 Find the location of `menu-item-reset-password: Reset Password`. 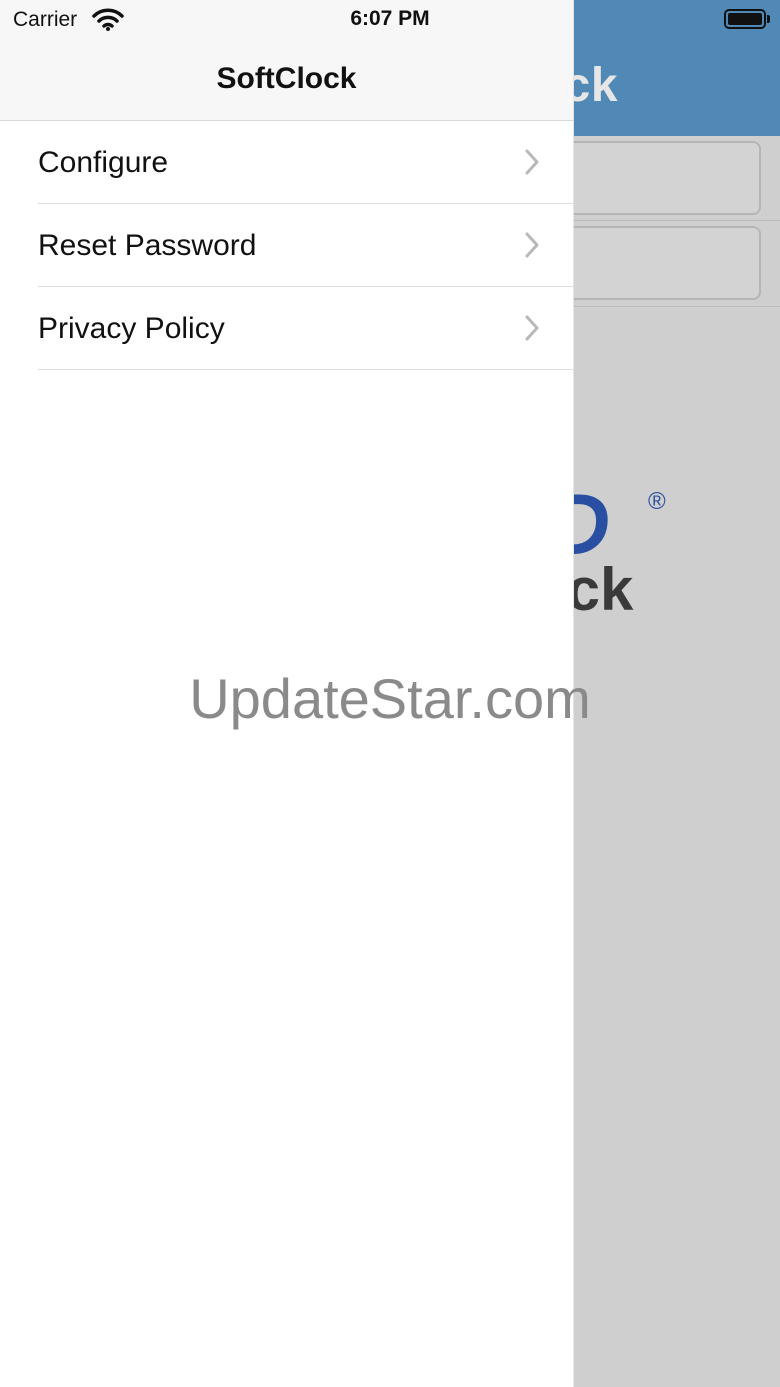

menu-item-reset-password: Reset Password is located at coordinates (286, 245).